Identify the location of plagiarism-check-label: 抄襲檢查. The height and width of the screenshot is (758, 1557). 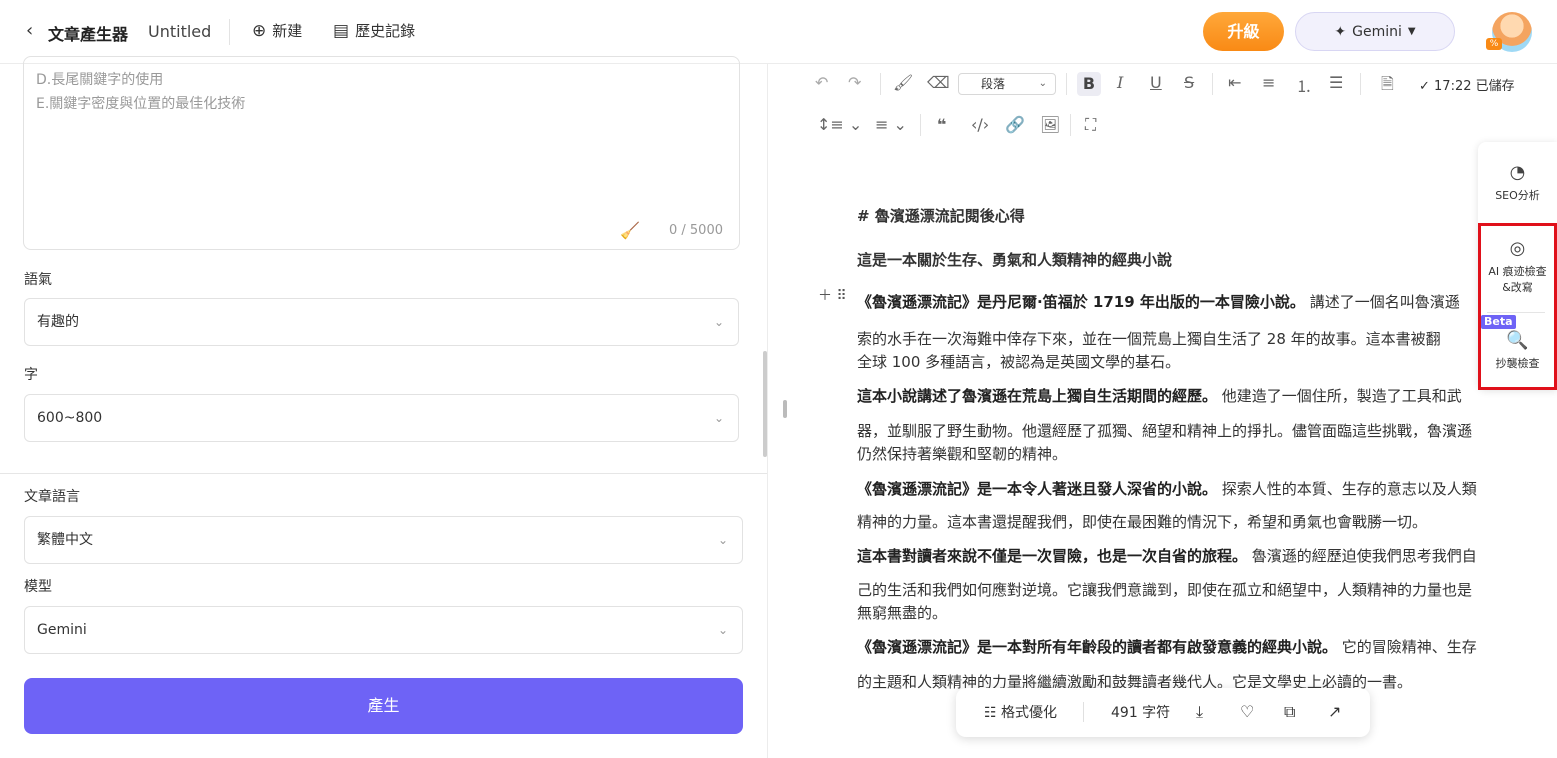
(1517, 363).